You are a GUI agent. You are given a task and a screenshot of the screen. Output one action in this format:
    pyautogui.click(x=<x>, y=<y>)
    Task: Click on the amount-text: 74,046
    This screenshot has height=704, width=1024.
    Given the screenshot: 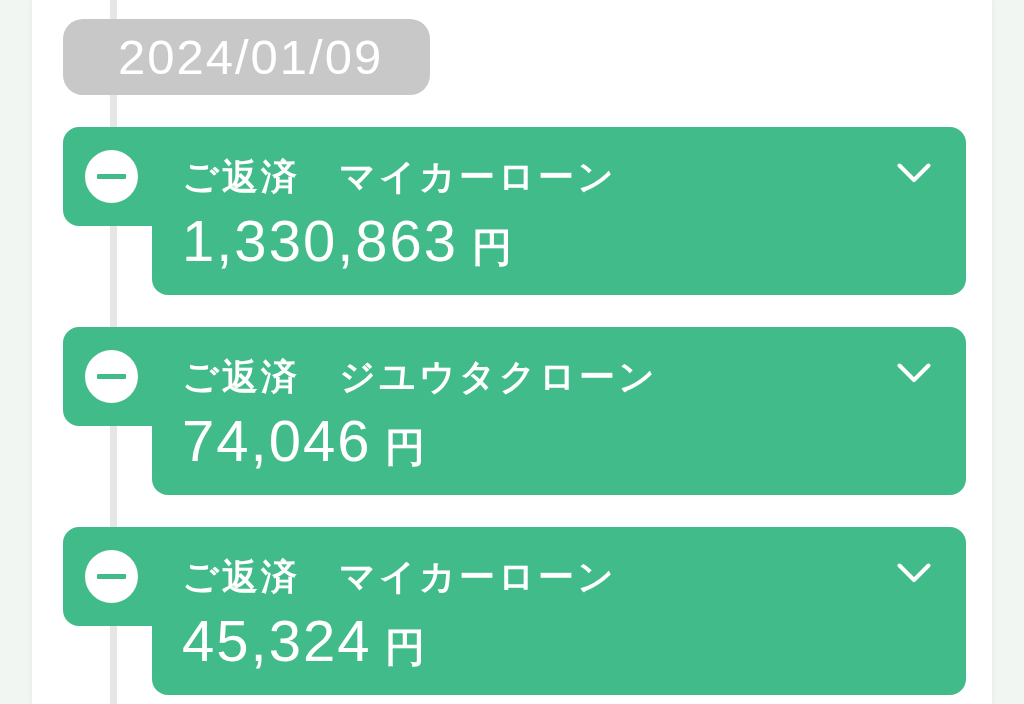 What is the action you would take?
    pyautogui.click(x=277, y=441)
    